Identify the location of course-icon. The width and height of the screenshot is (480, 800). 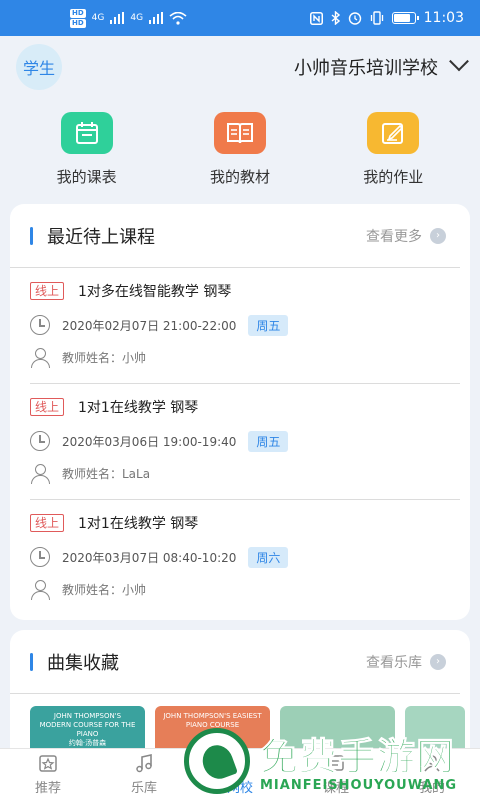
(336, 763).